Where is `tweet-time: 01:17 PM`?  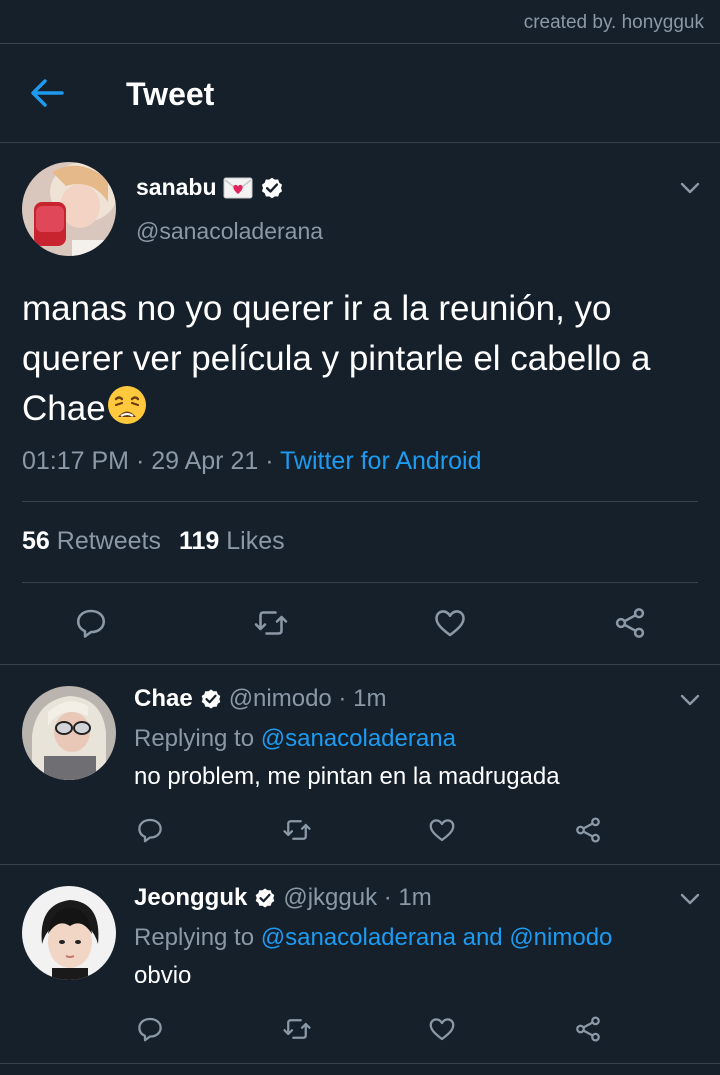
tweet-time: 01:17 PM is located at coordinates (76, 461).